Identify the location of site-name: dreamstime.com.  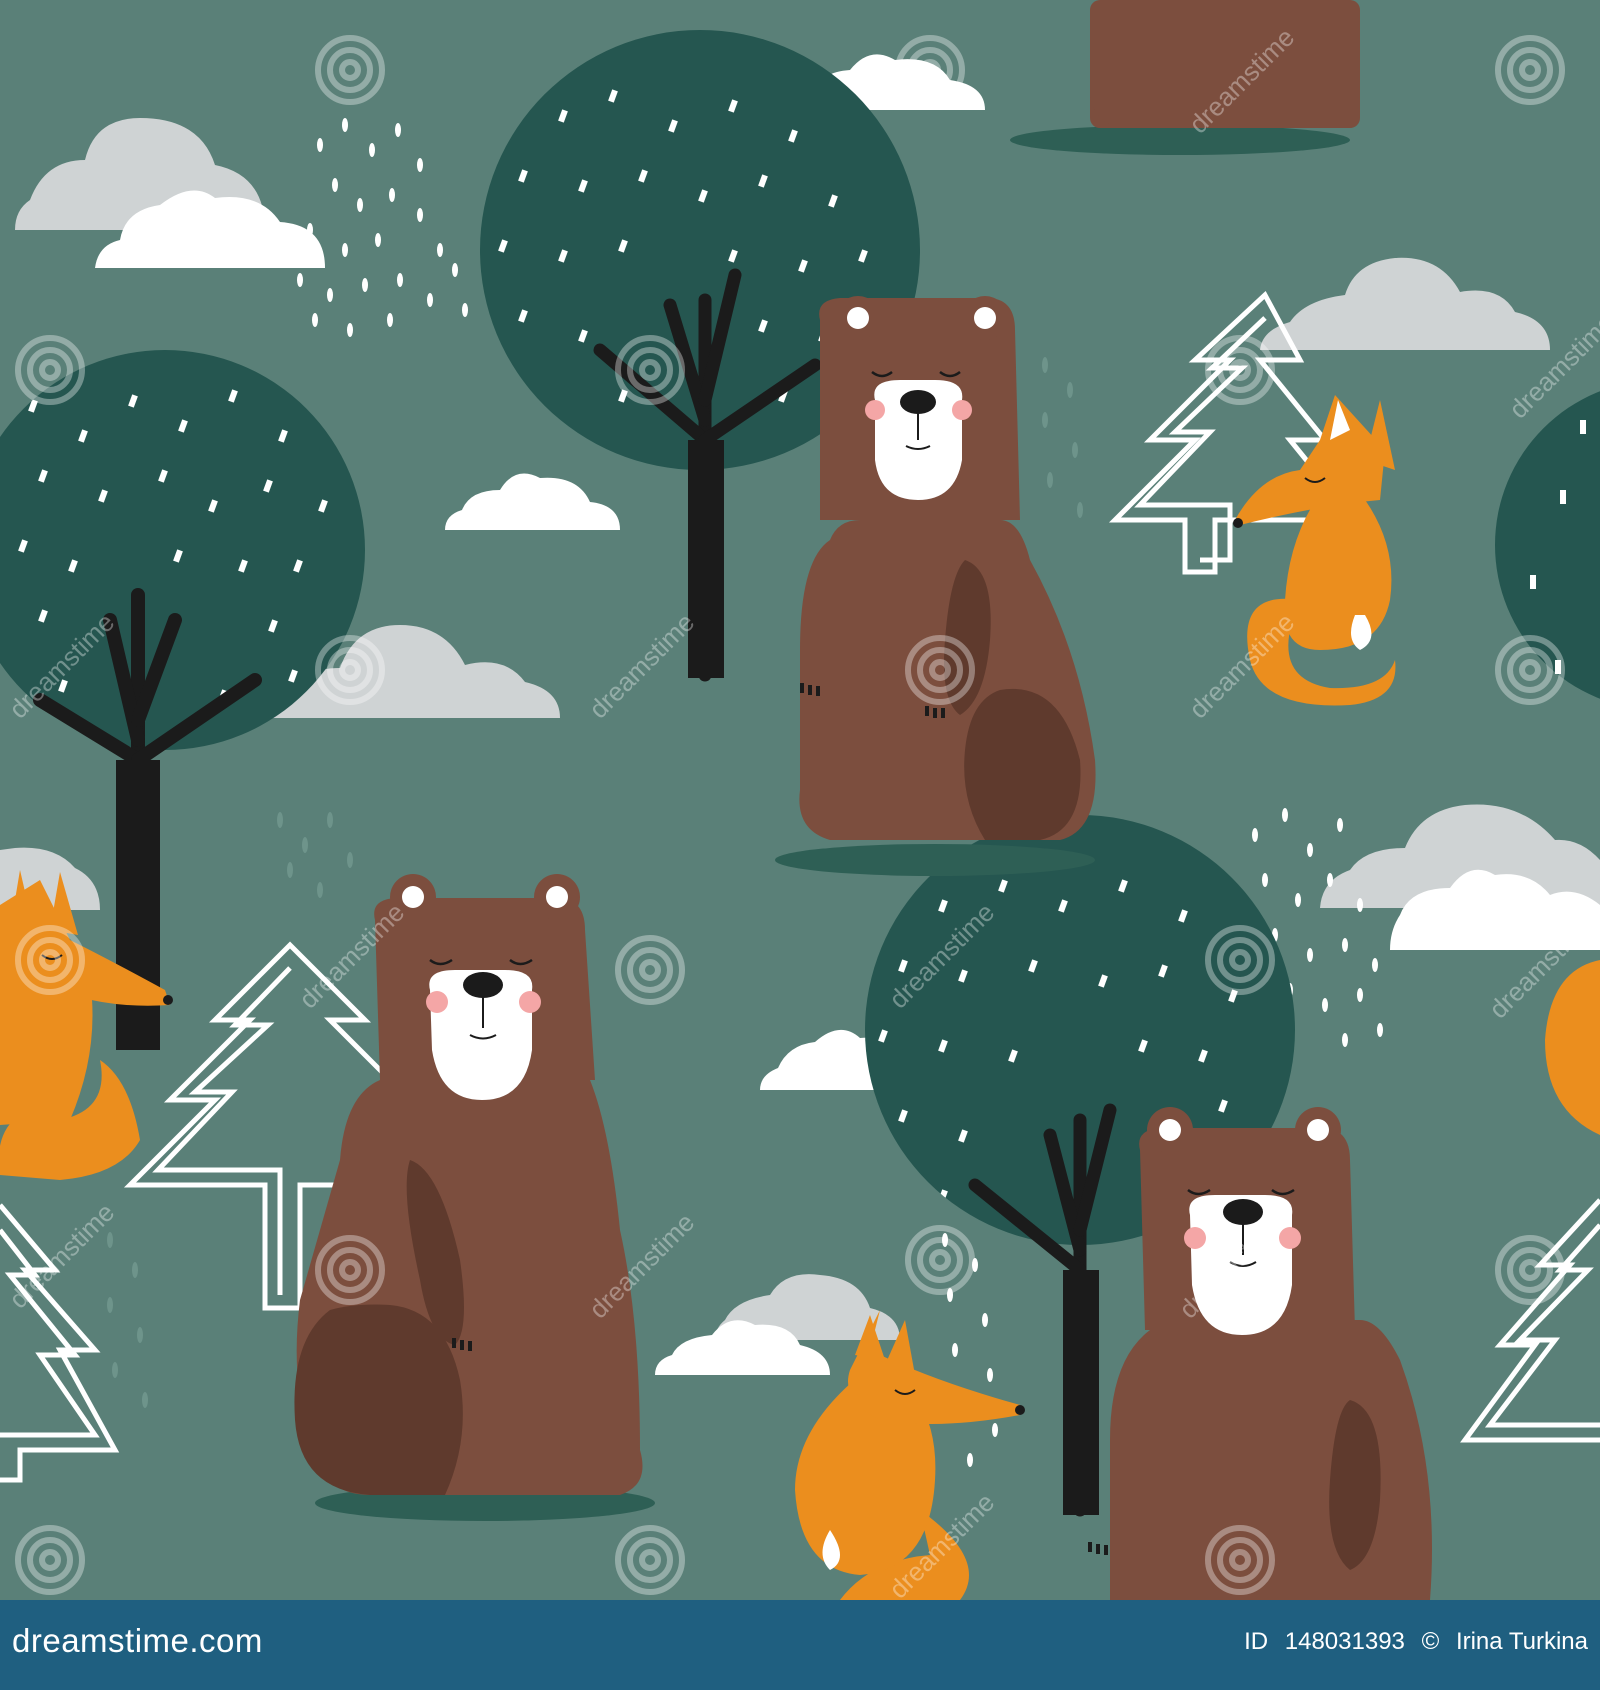
(137, 1641).